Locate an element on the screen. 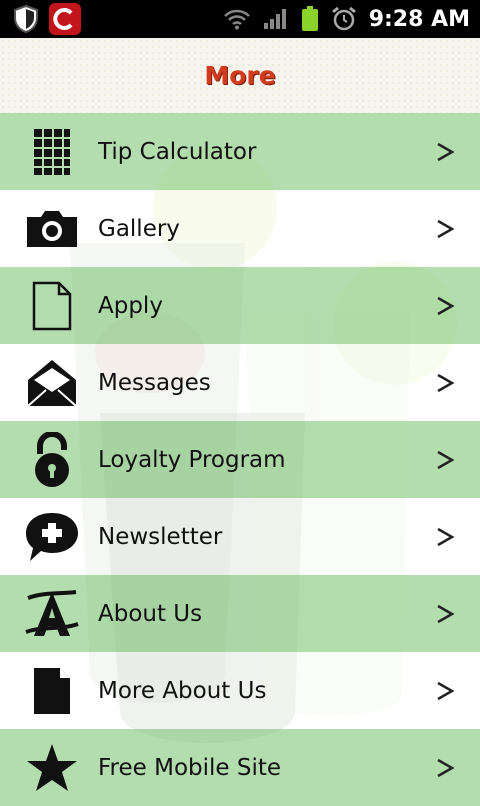 The height and width of the screenshot is (806, 480). app-badge-icon is located at coordinates (65, 19).